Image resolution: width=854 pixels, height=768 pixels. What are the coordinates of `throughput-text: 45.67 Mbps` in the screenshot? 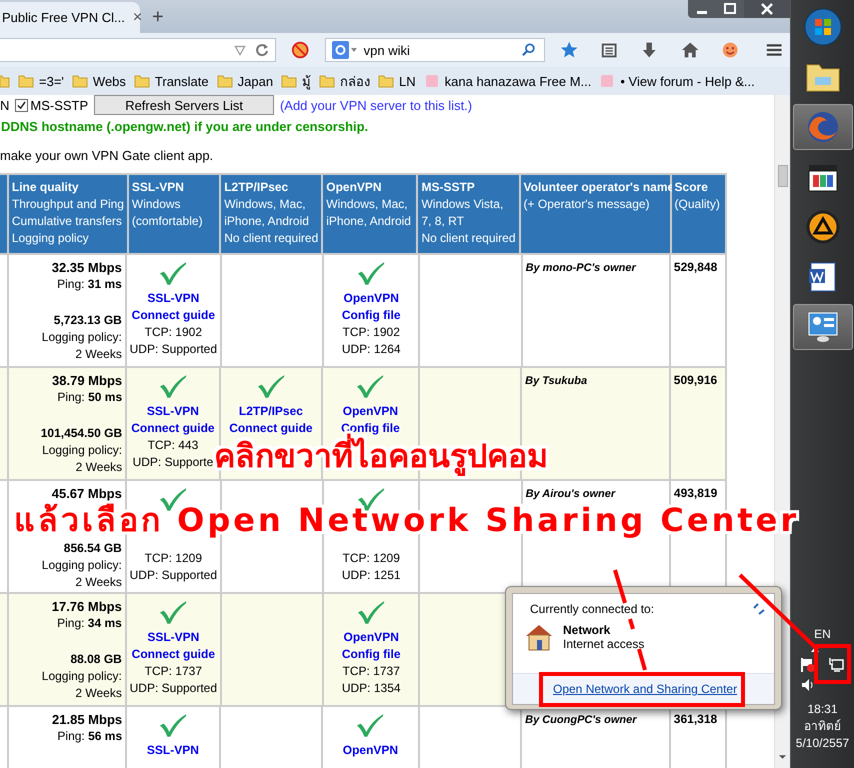 It's located at (87, 493).